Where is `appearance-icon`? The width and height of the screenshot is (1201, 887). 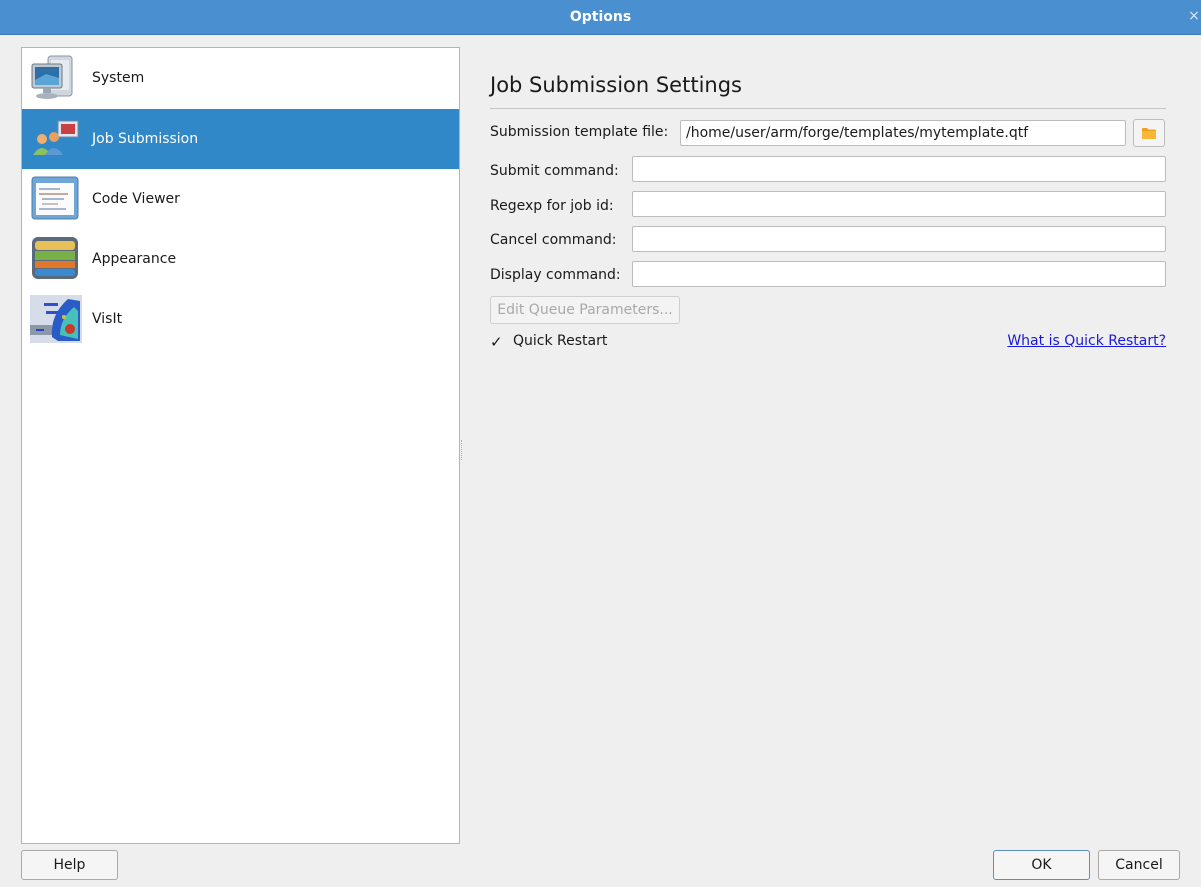 appearance-icon is located at coordinates (55, 258).